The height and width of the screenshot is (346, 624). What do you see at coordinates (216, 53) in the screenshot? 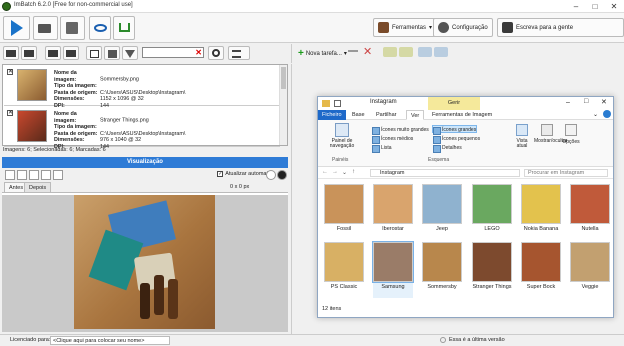
I see `search-button` at bounding box center [216, 53].